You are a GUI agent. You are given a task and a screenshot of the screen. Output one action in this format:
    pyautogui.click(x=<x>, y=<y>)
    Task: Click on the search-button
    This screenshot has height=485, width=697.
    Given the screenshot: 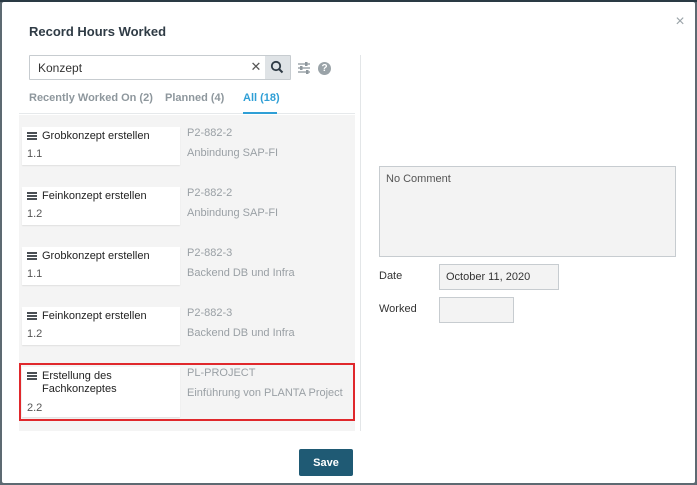 What is the action you would take?
    pyautogui.click(x=277, y=67)
    